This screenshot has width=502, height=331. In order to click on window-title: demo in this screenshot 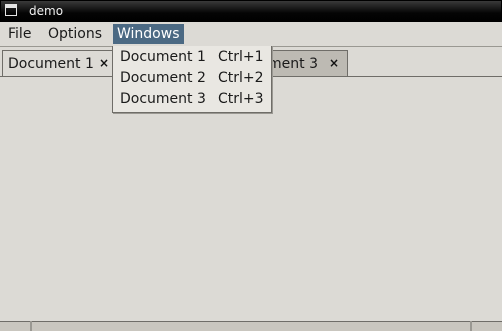, I will do `click(46, 11)`.